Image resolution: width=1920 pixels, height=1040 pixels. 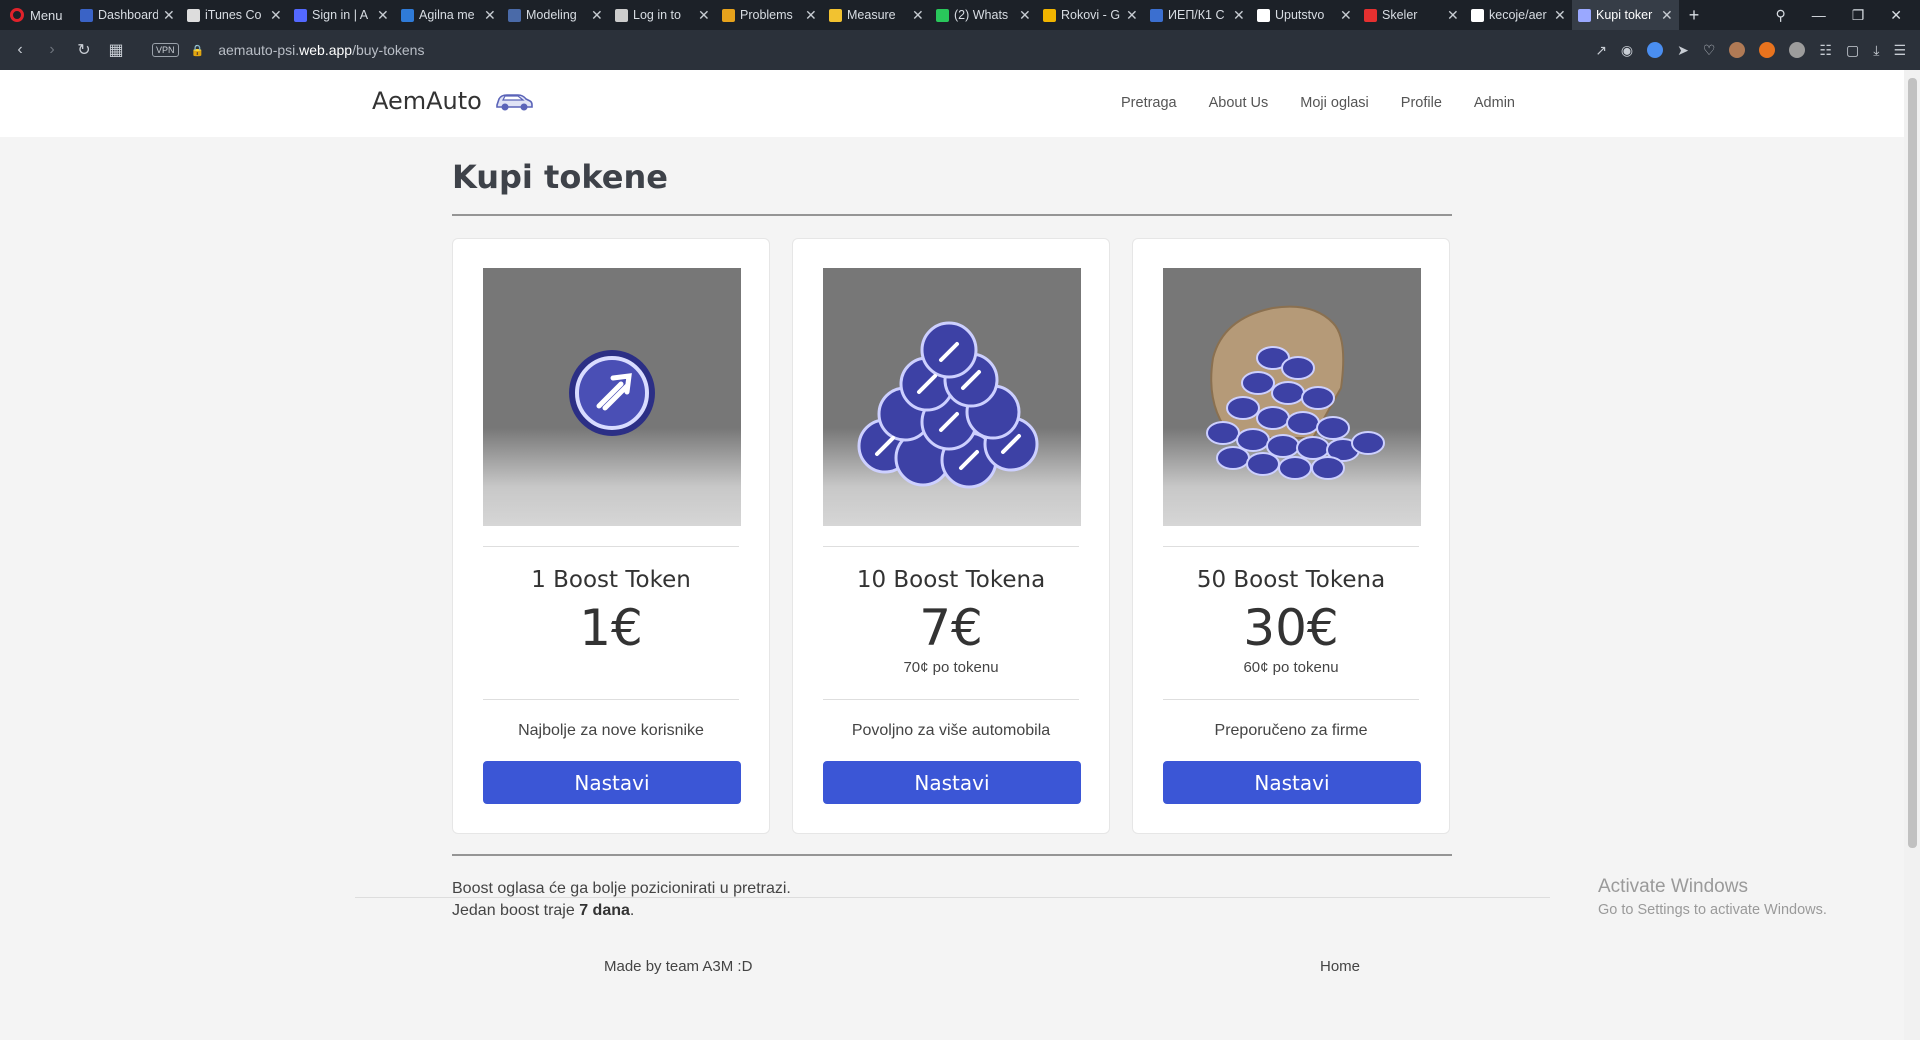 I want to click on card-price: 30€, so click(x=1291, y=628).